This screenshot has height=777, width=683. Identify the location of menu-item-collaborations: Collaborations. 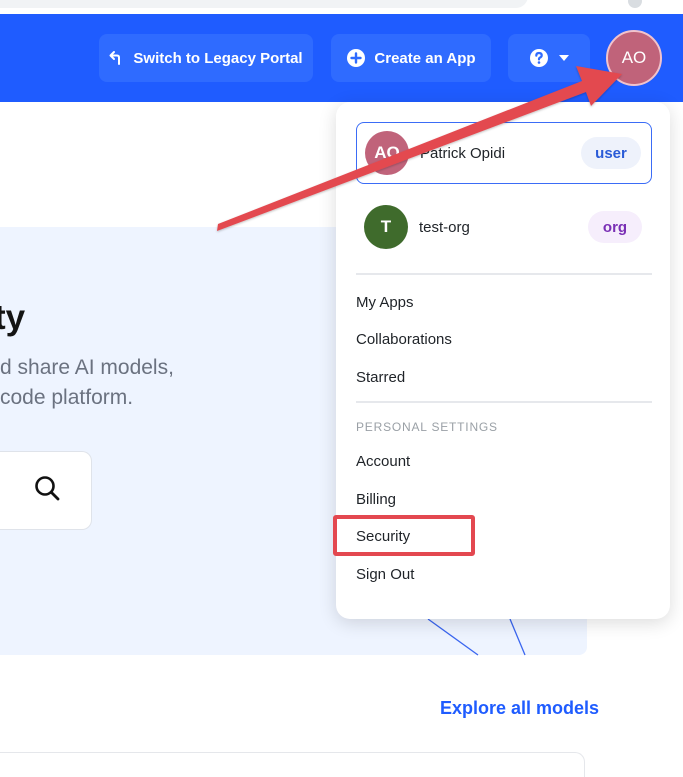
(404, 339).